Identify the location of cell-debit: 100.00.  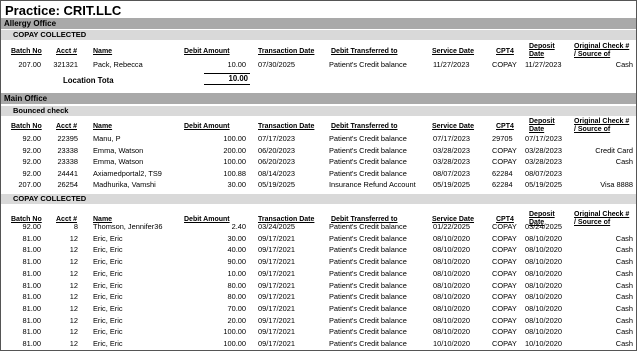
(234, 138).